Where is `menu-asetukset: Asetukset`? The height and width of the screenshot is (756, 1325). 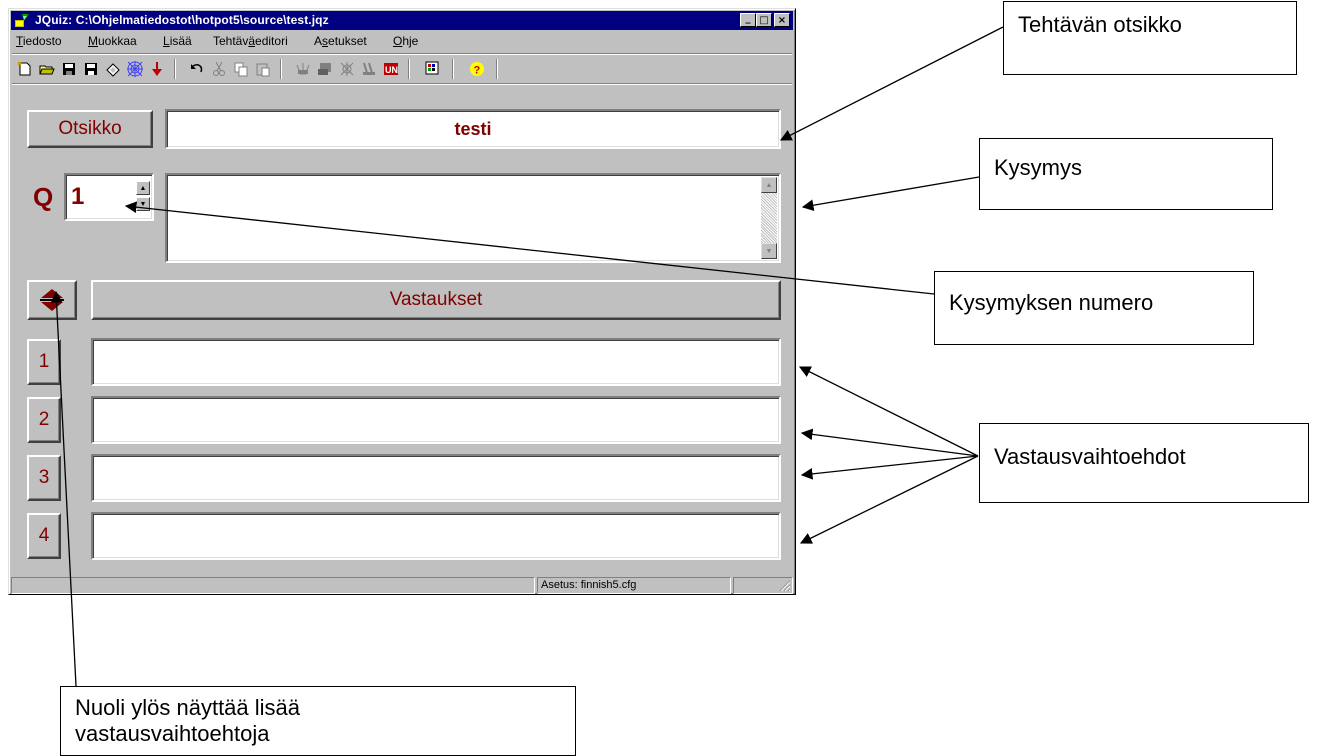
menu-asetukset: Asetukset is located at coordinates (340, 41).